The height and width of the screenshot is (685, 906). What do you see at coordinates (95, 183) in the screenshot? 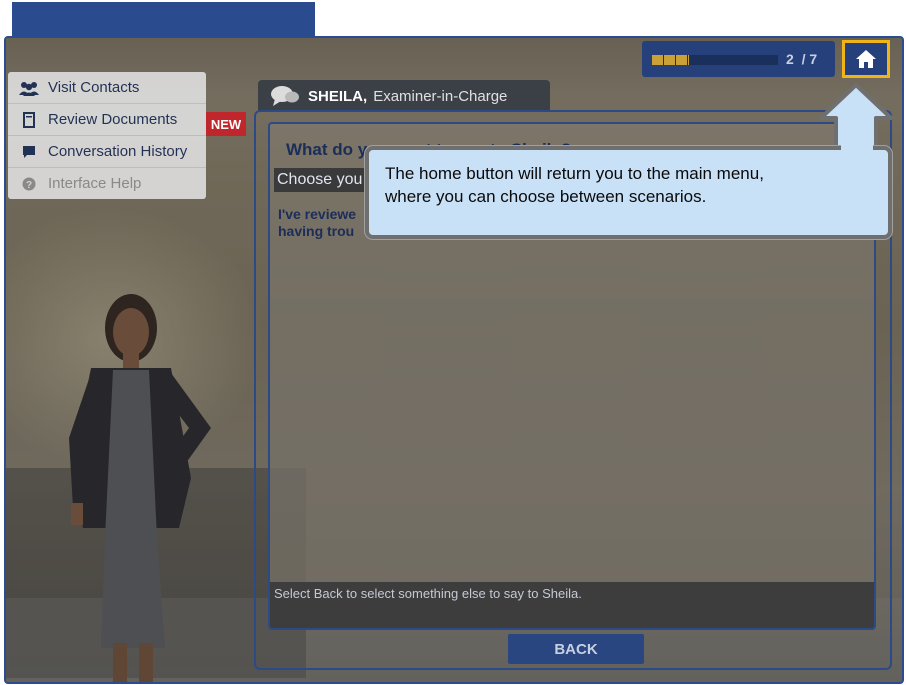
I see `sidebar-item-label: Interface Help` at bounding box center [95, 183].